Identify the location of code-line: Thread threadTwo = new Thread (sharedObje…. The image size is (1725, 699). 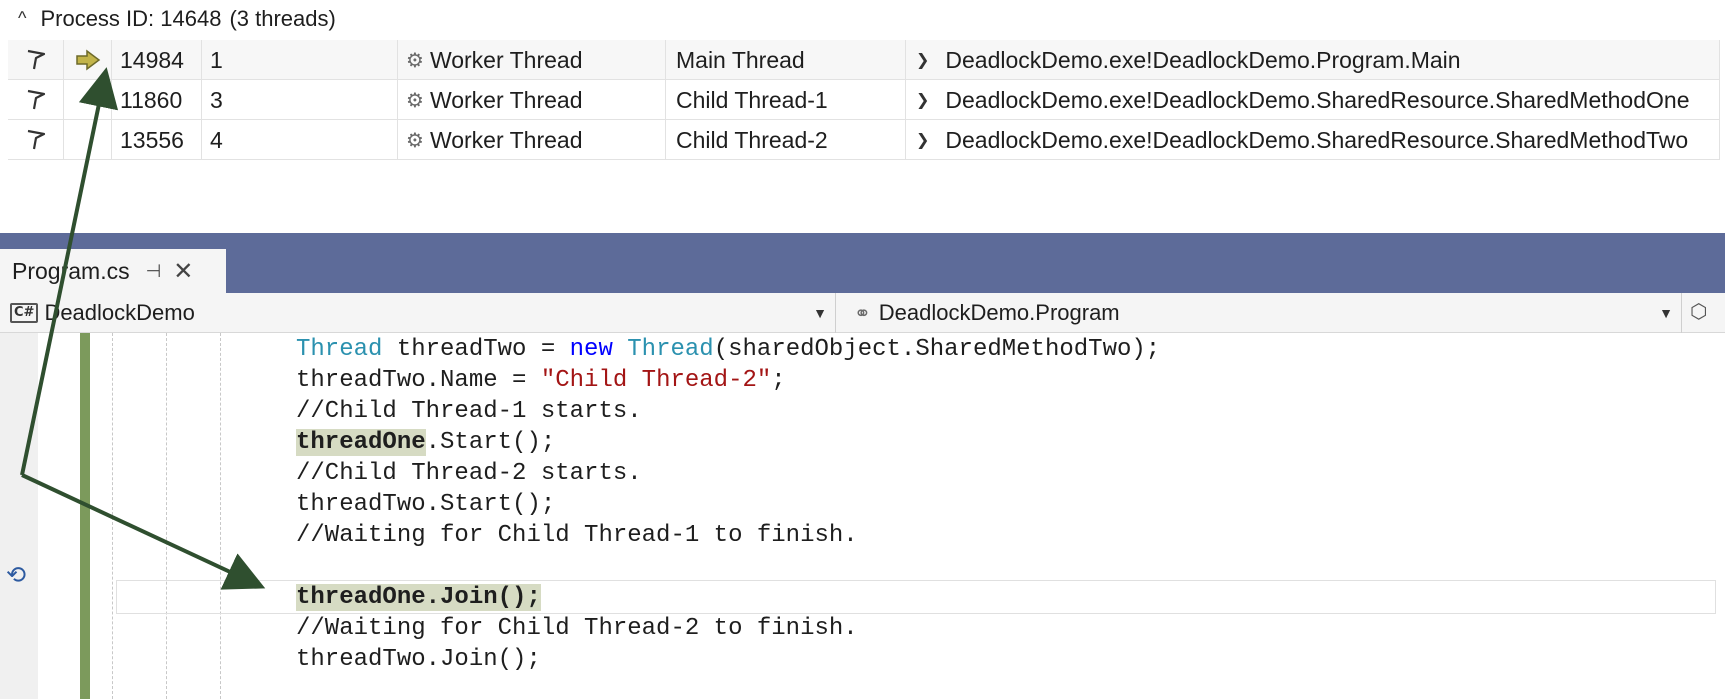
(728, 349).